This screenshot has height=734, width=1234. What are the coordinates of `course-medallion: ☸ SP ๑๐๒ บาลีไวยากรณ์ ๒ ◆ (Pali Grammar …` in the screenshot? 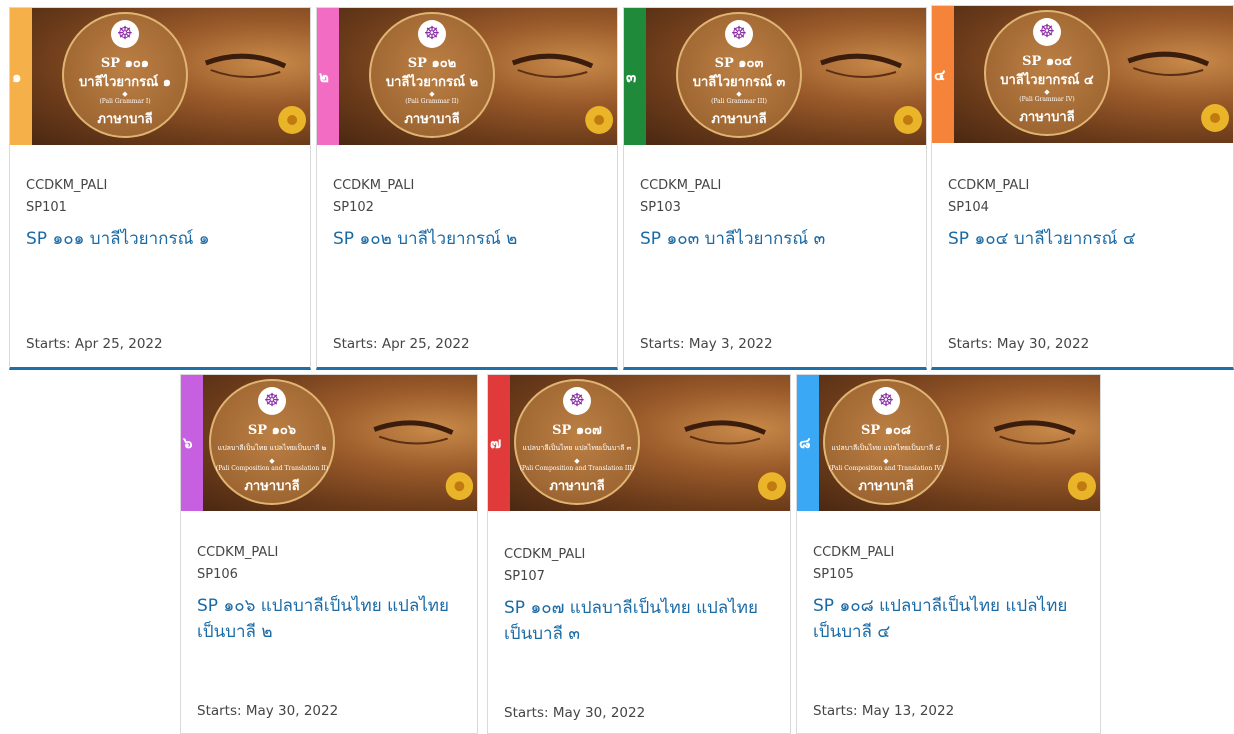 It's located at (432, 75).